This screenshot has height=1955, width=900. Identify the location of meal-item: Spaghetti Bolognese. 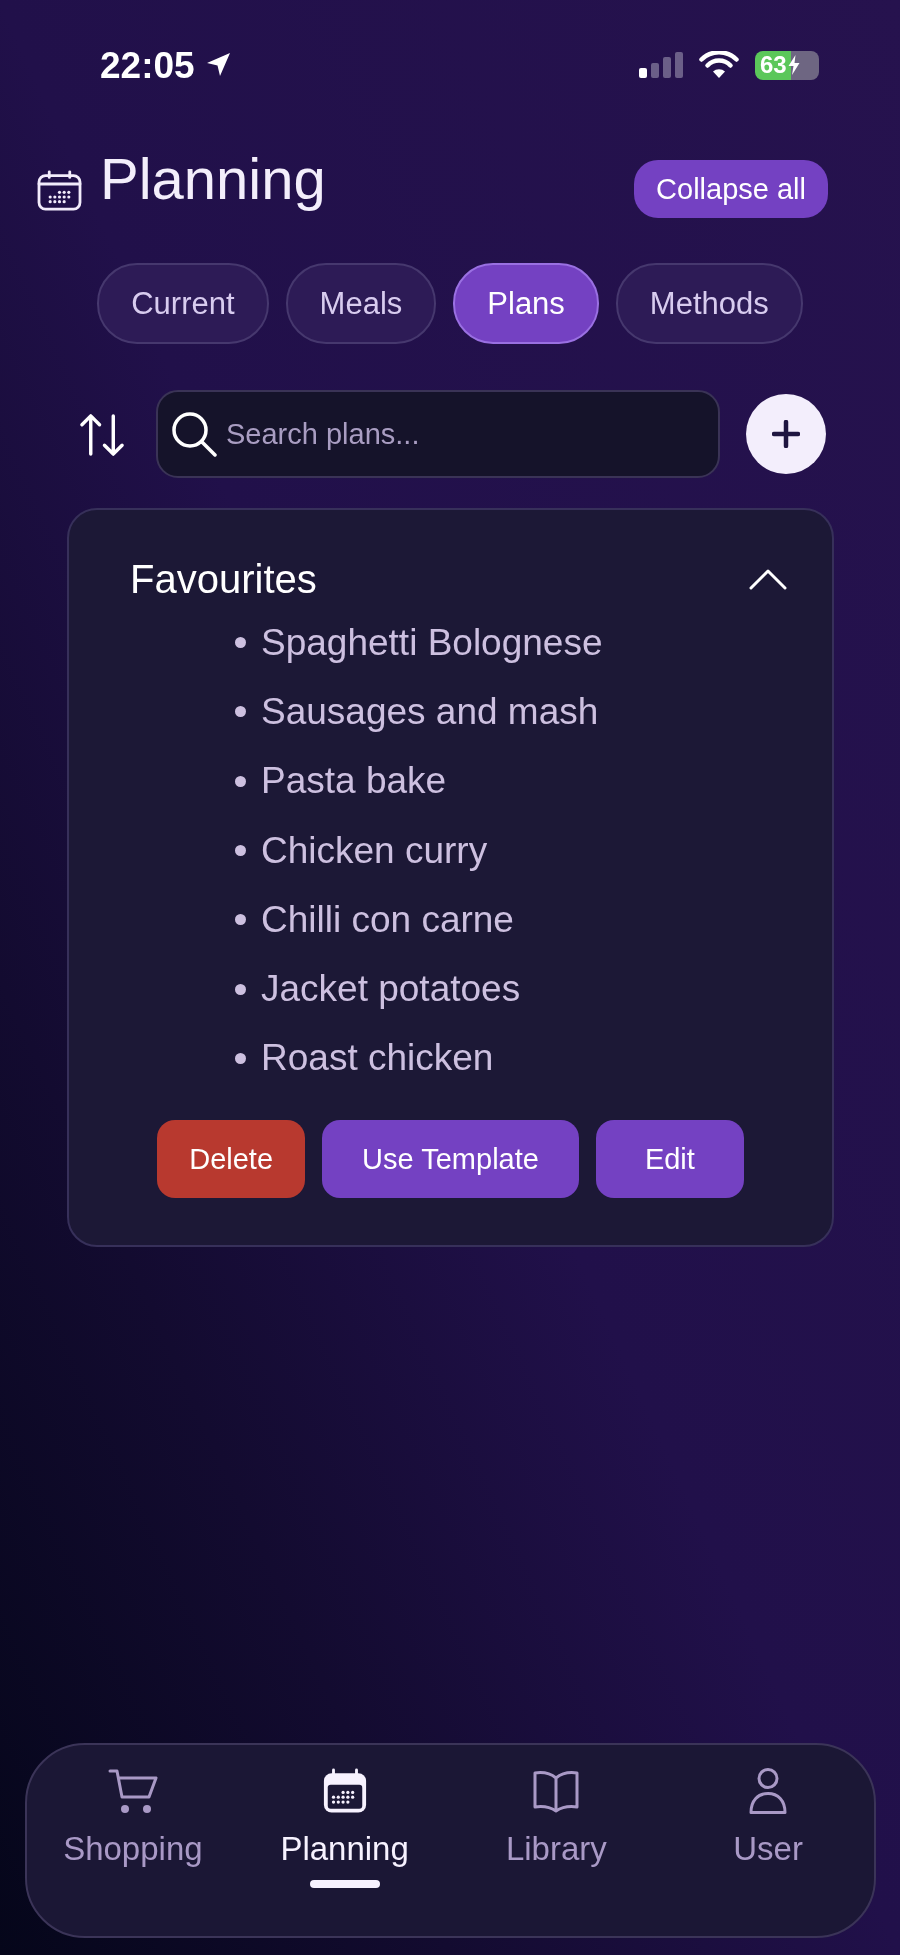
(432, 642).